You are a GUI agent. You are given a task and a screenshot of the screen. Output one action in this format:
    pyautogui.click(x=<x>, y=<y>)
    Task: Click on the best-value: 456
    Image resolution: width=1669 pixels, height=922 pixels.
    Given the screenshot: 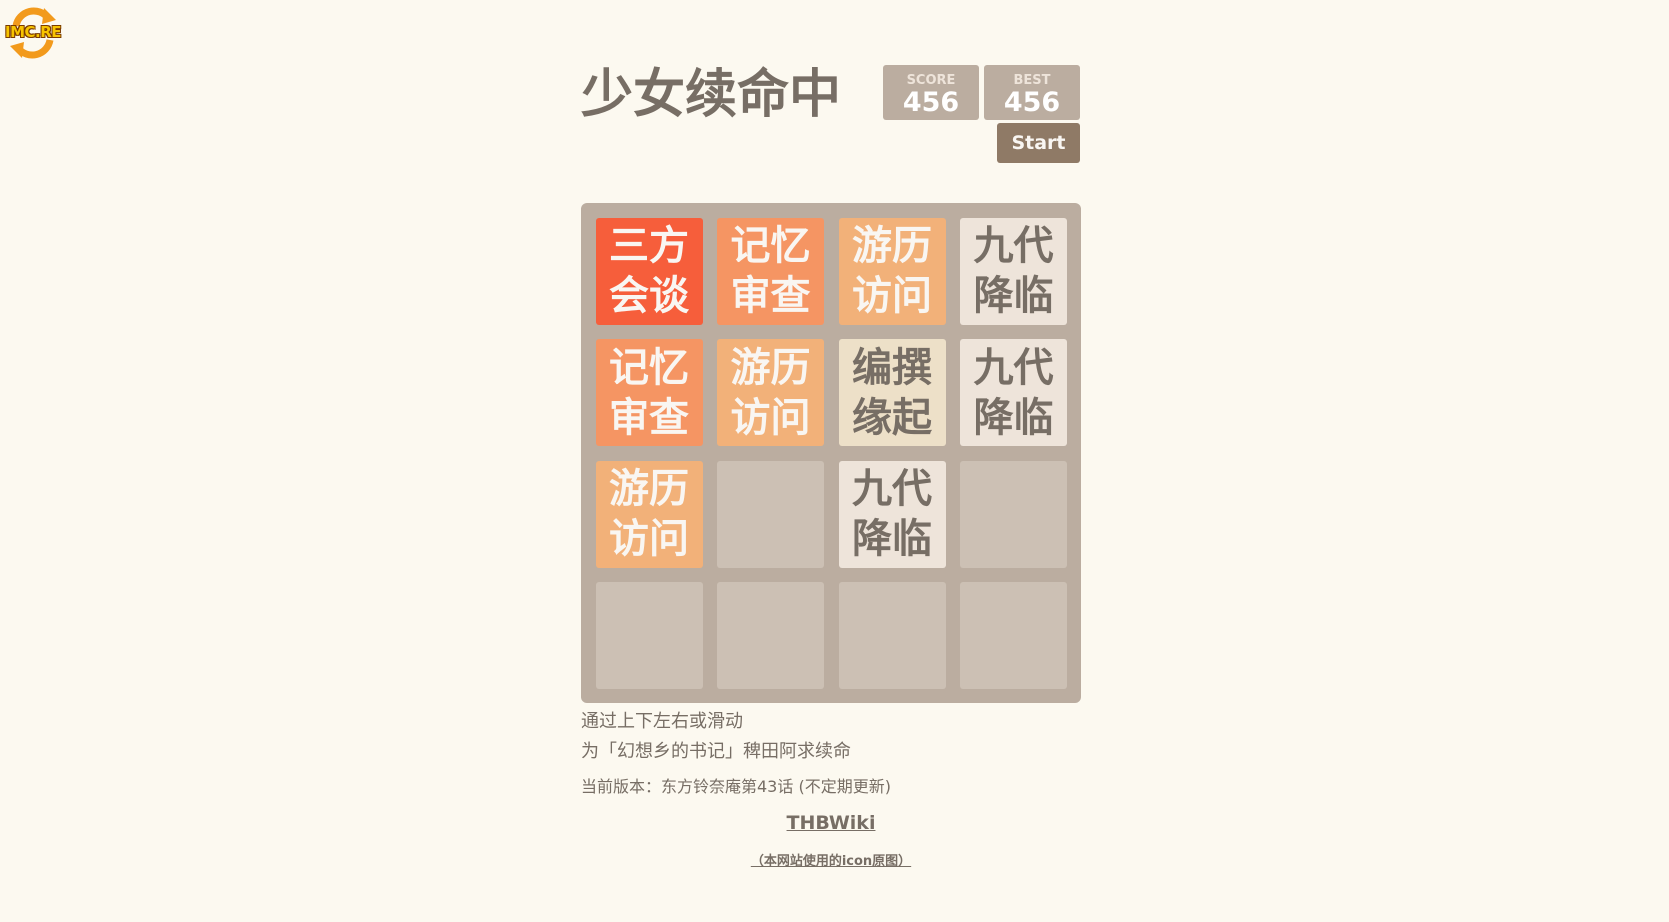 What is the action you would take?
    pyautogui.click(x=1032, y=102)
    